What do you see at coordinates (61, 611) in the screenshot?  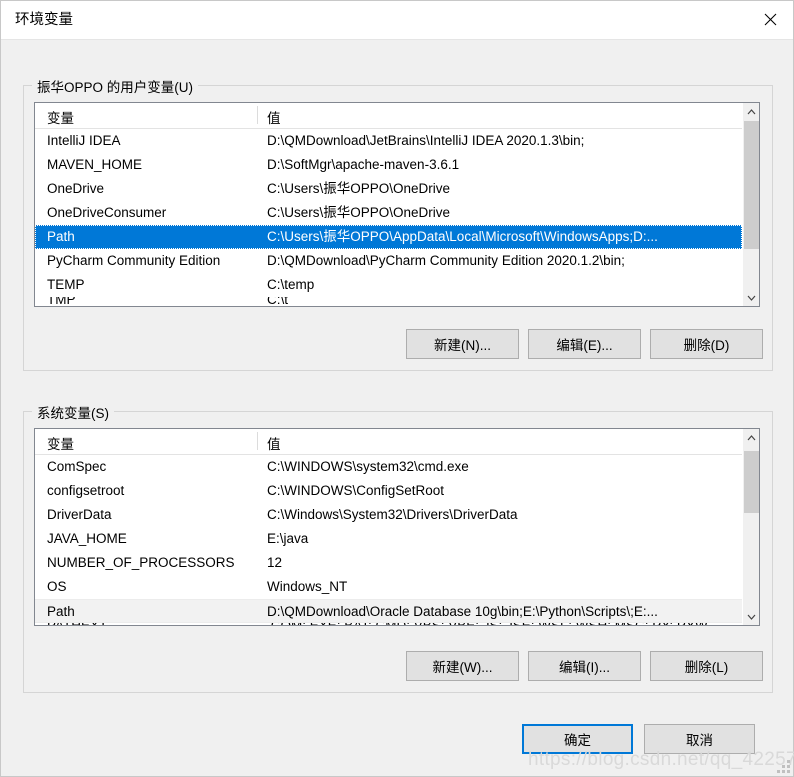 I see `system-variable-name: Path` at bounding box center [61, 611].